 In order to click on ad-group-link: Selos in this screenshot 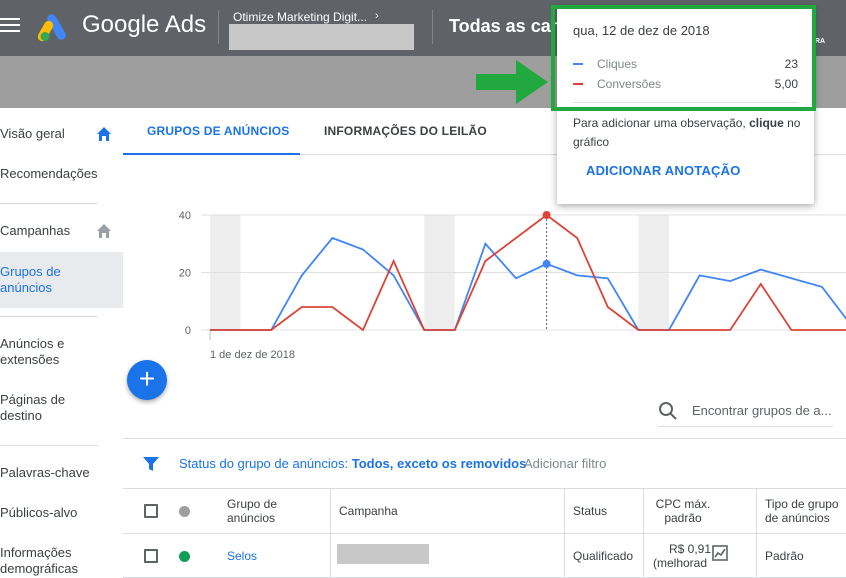, I will do `click(242, 556)`.